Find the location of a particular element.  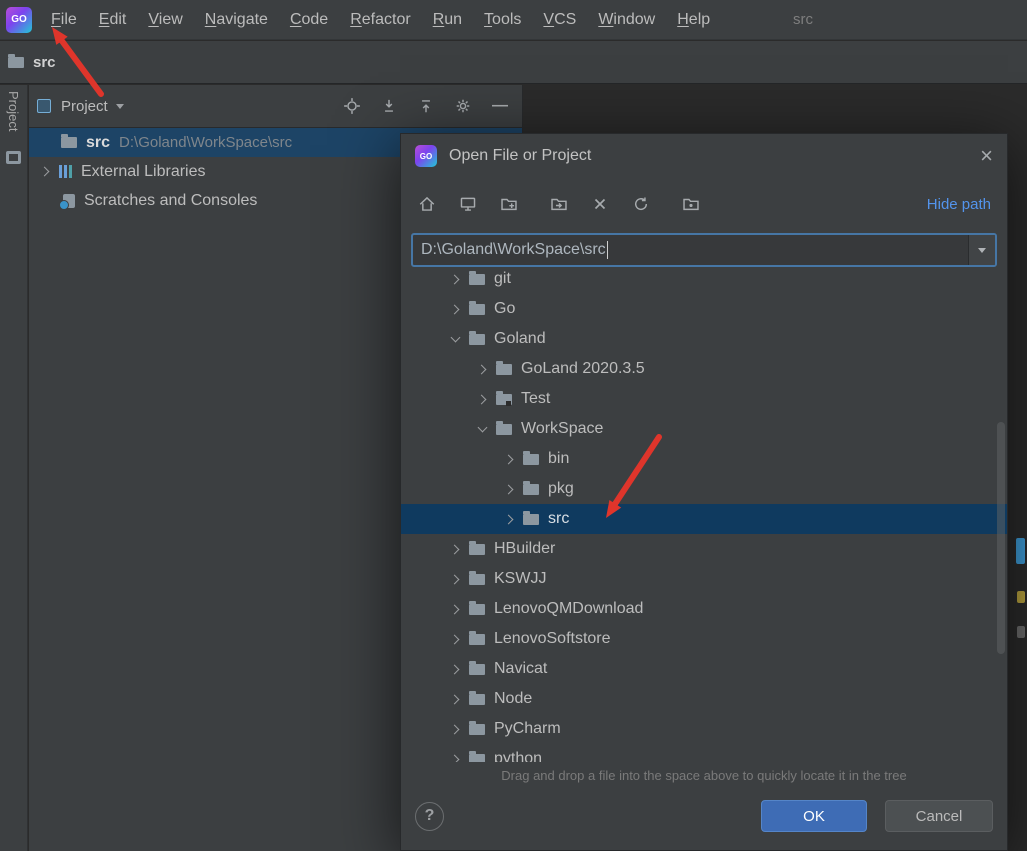

hide-panel-icon: — is located at coordinates (500, 106).